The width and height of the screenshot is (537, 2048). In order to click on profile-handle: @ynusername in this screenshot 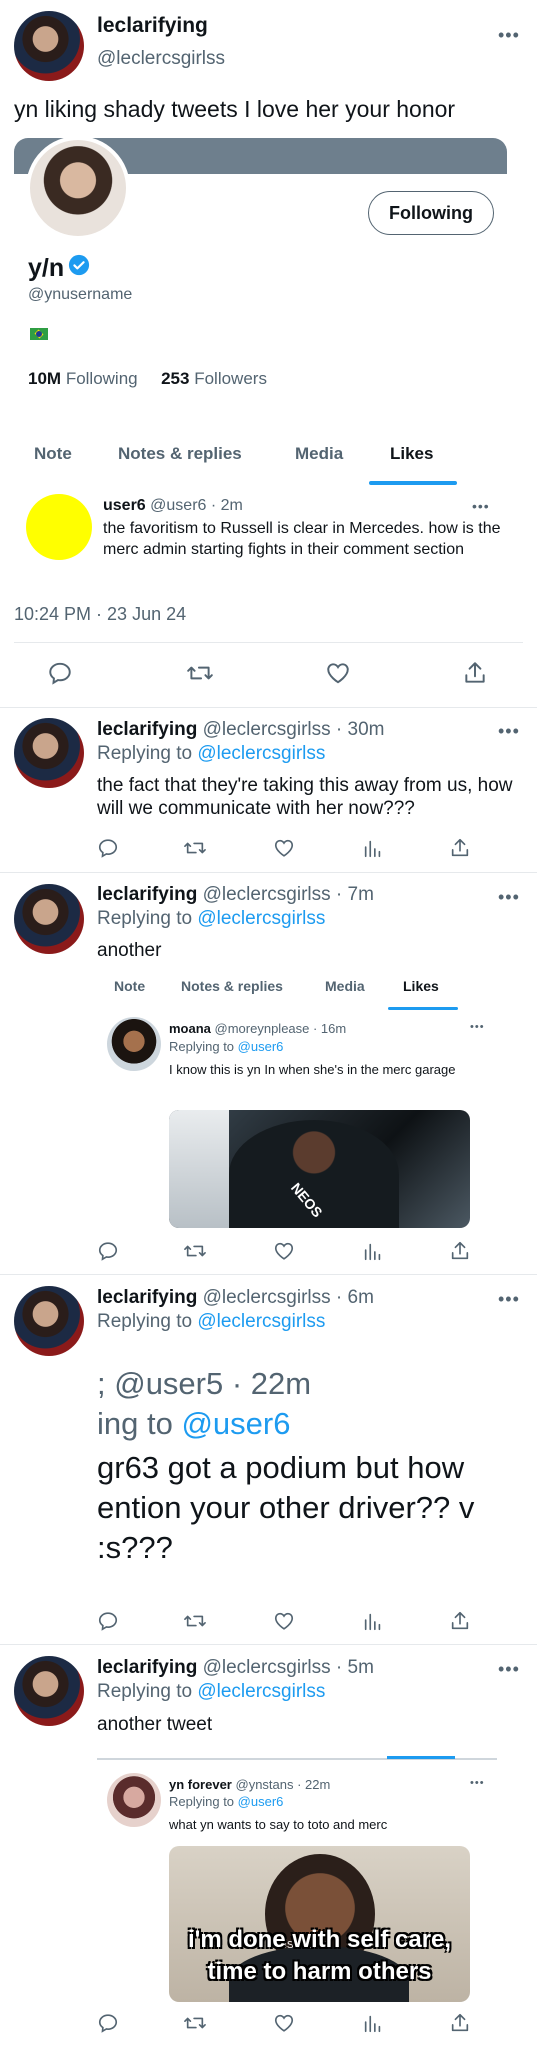, I will do `click(80, 294)`.